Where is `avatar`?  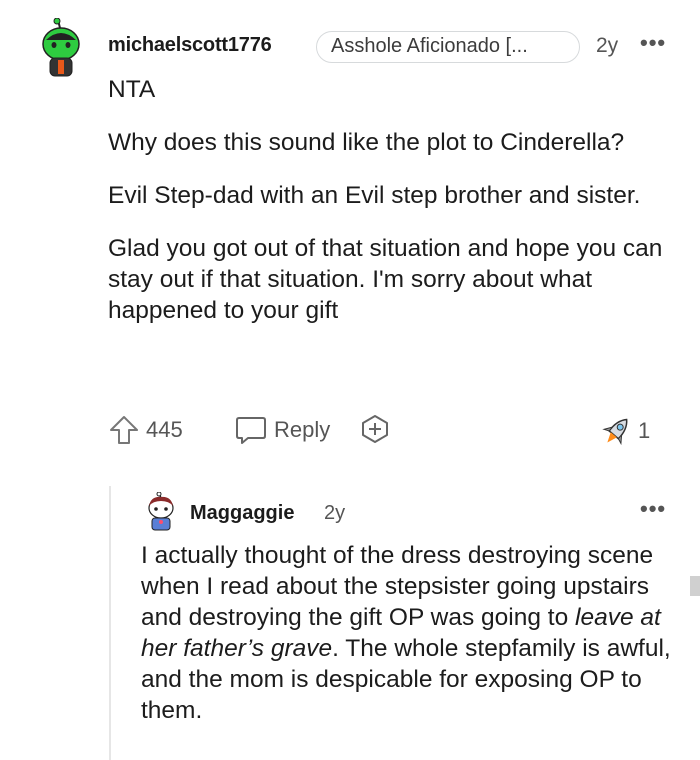
avatar is located at coordinates (62, 47).